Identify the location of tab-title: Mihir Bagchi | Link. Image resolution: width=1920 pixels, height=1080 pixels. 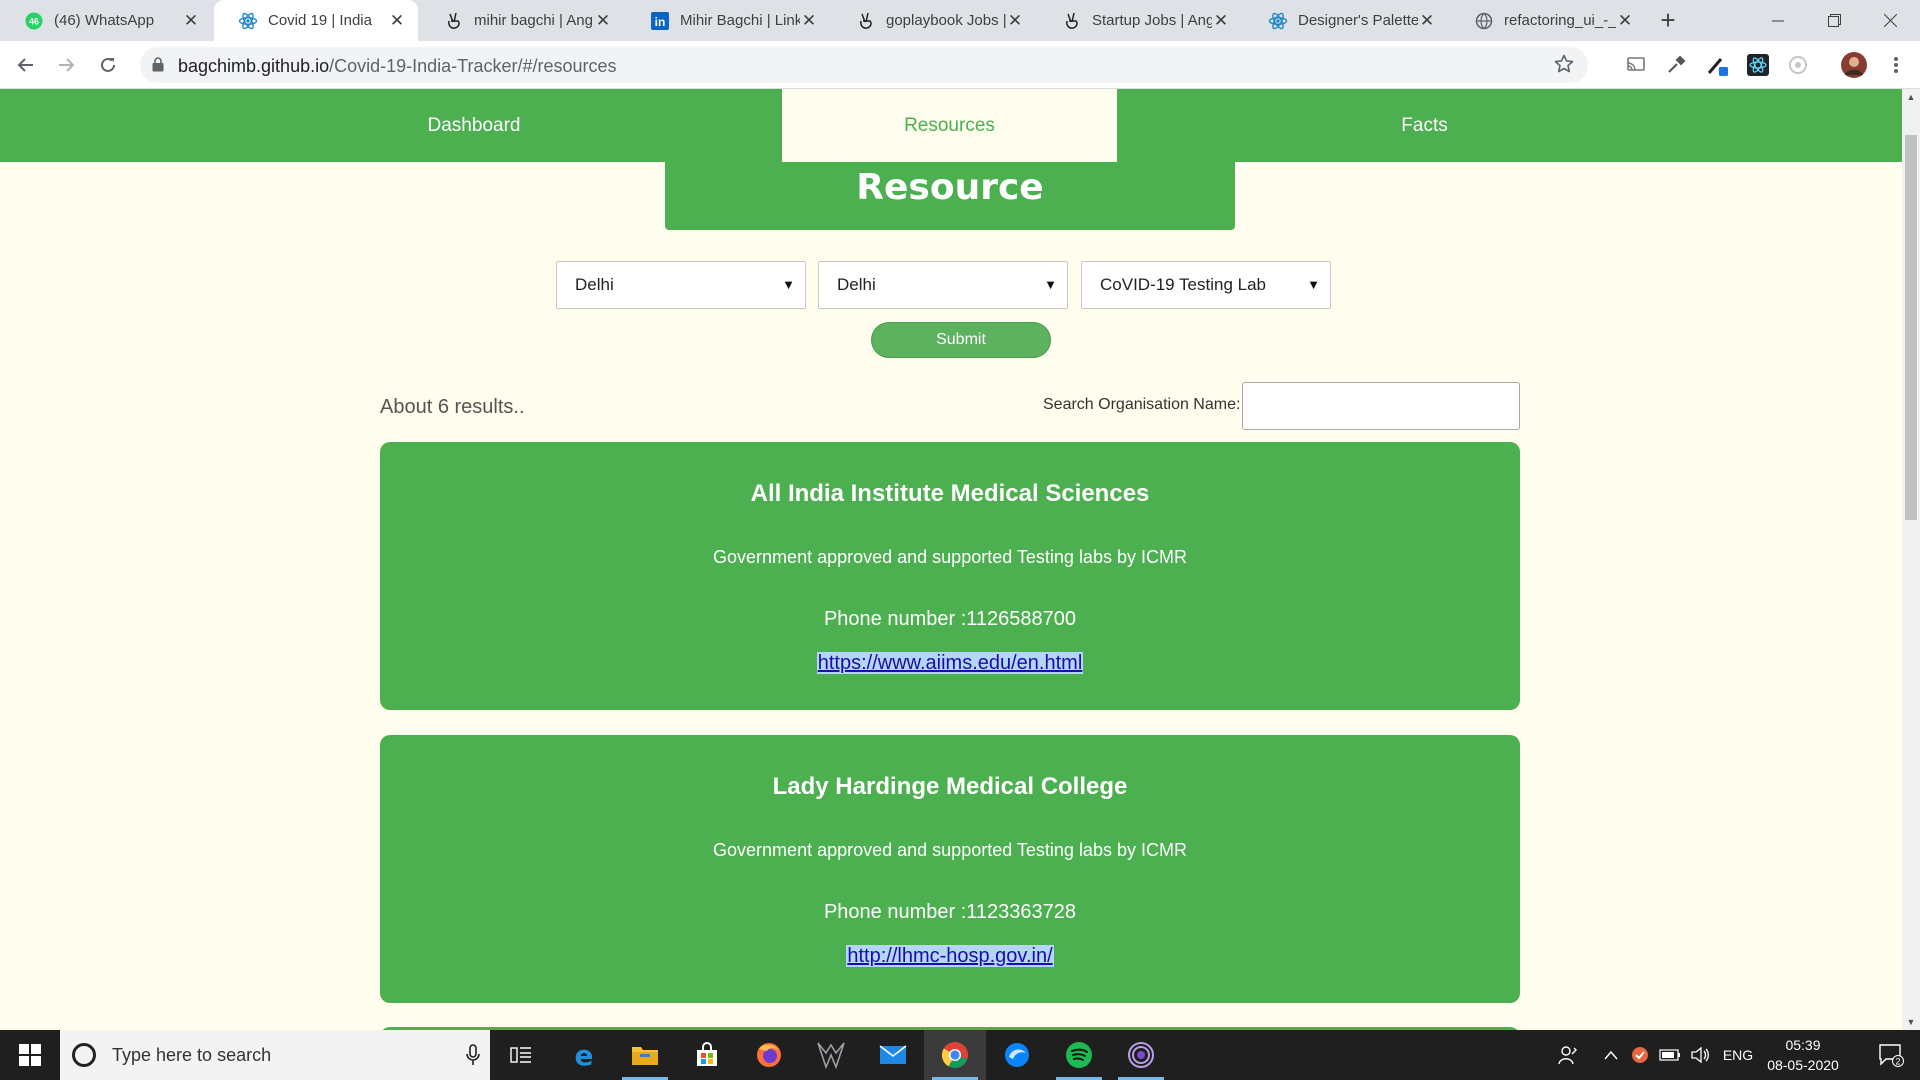
(740, 20).